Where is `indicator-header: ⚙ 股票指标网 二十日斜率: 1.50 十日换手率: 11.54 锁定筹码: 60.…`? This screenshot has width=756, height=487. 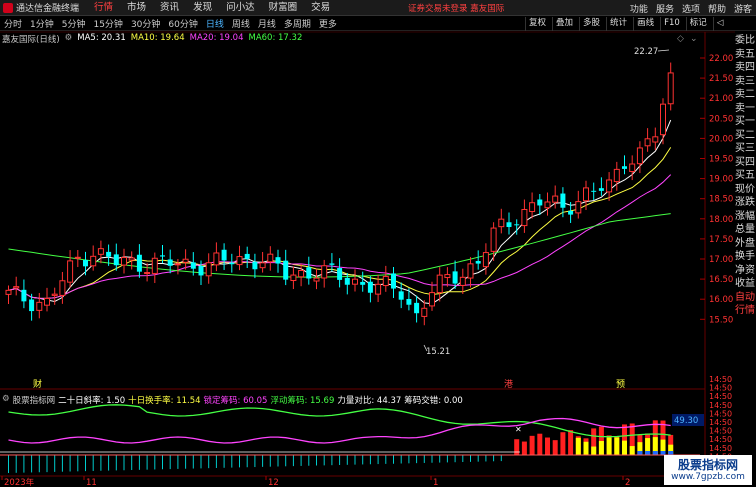
indicator-header: ⚙ 股票指标网 二十日斜率: 1.50 十日换手率: 11.54 锁定筹码: 60.… is located at coordinates (232, 400).